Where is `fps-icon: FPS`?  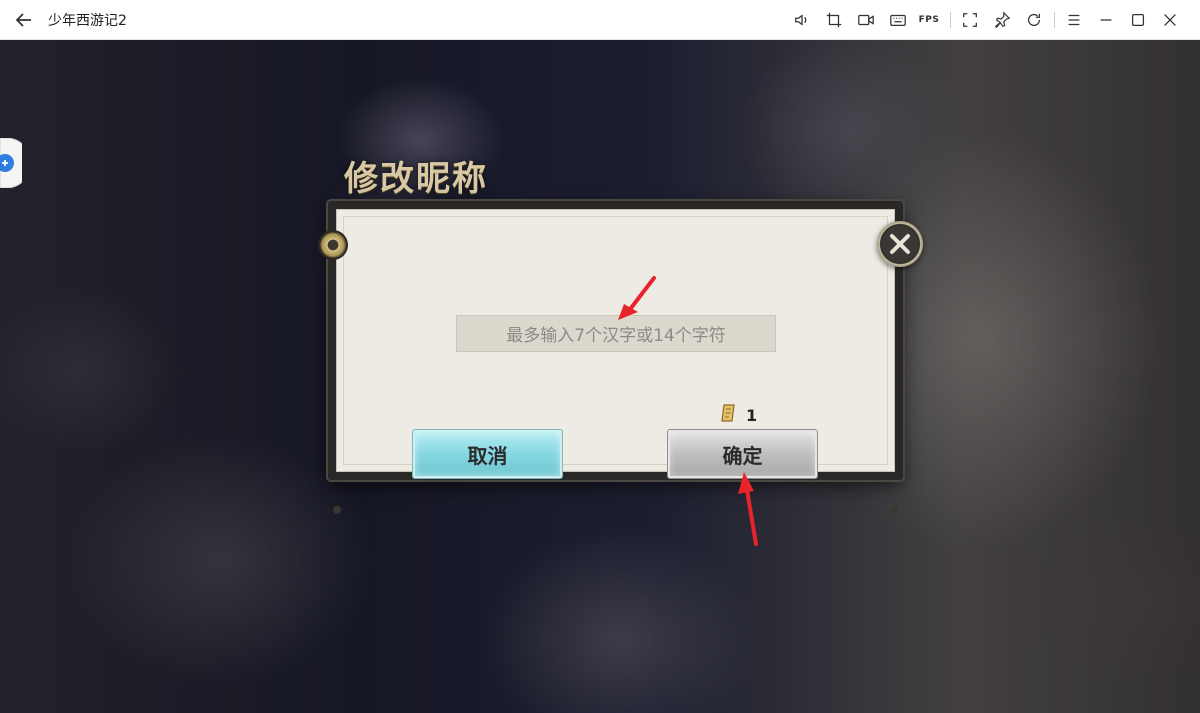
fps-icon: FPS is located at coordinates (929, 20).